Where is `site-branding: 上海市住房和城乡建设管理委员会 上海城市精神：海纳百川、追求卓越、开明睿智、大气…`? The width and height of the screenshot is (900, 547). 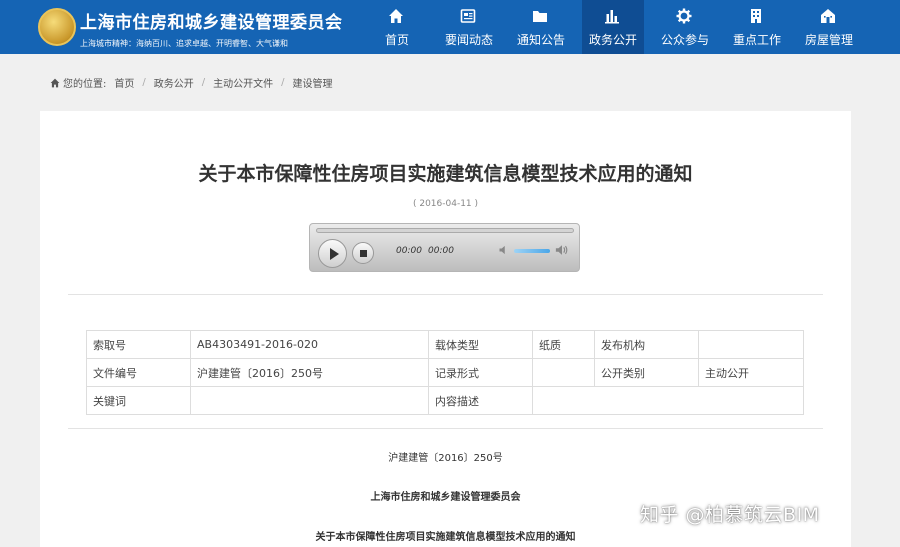 site-branding: 上海市住房和城乡建设管理委员会 上海城市精神：海纳百川、追求卓越、开明睿智、大气… is located at coordinates (211, 28).